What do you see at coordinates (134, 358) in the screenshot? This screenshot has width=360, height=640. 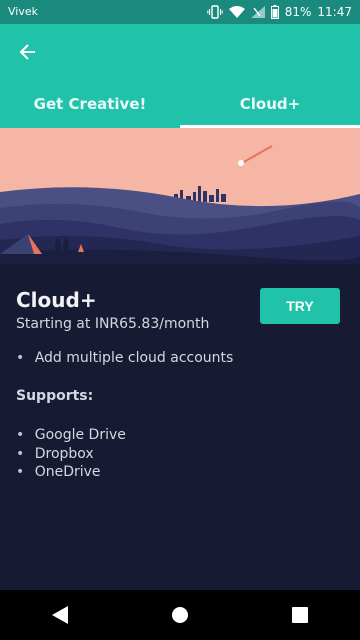 I see `feature-text: Add multiple cloud accounts` at bounding box center [134, 358].